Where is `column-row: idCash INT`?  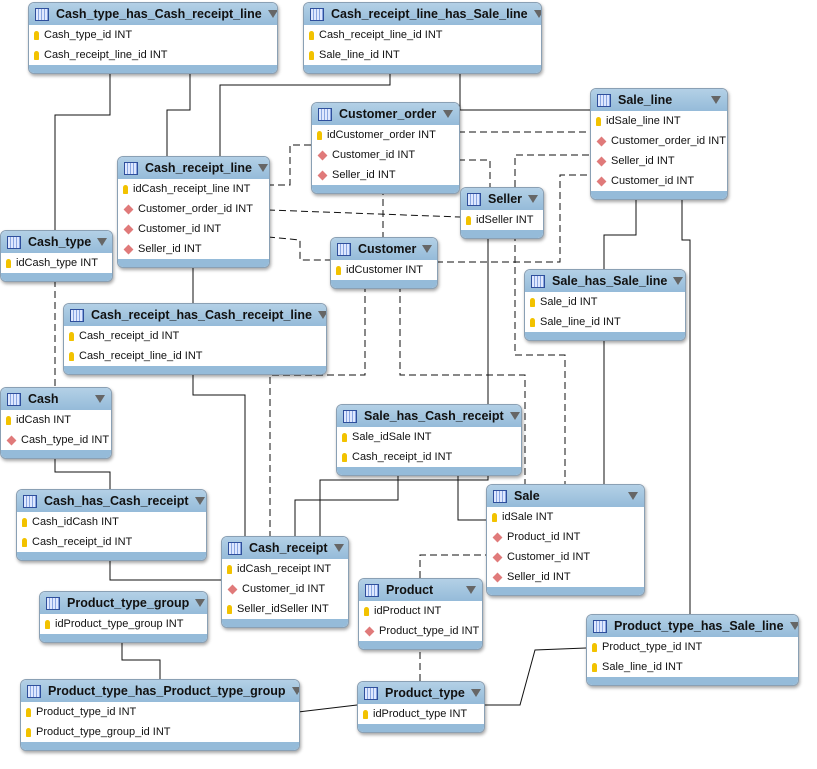
column-row: idCash INT is located at coordinates (56, 420).